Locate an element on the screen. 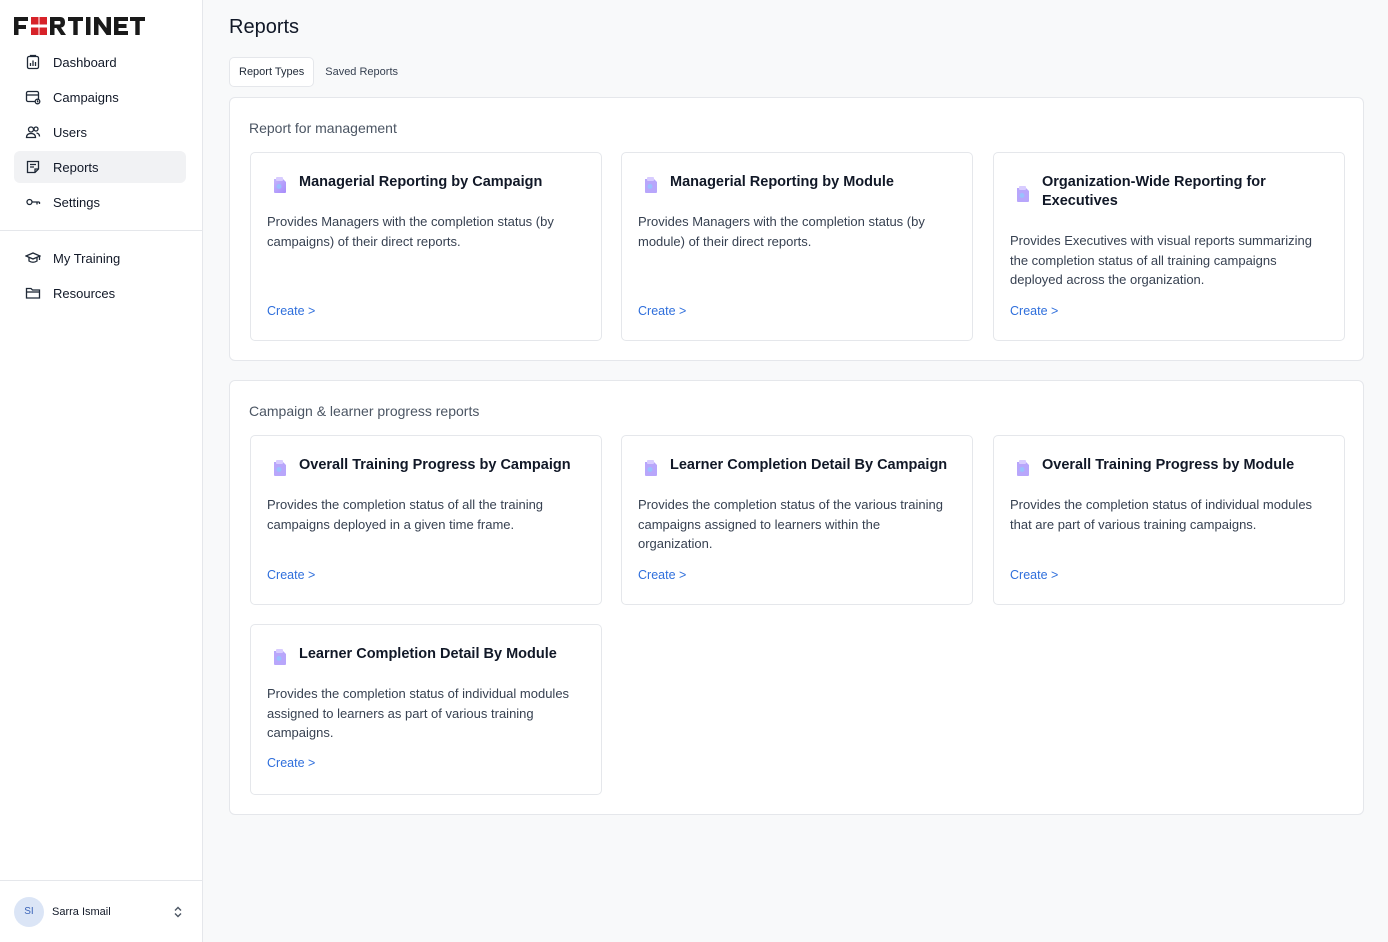 The width and height of the screenshot is (1388, 942). report-card-title: Learner Completion Detail By Module is located at coordinates (428, 654).